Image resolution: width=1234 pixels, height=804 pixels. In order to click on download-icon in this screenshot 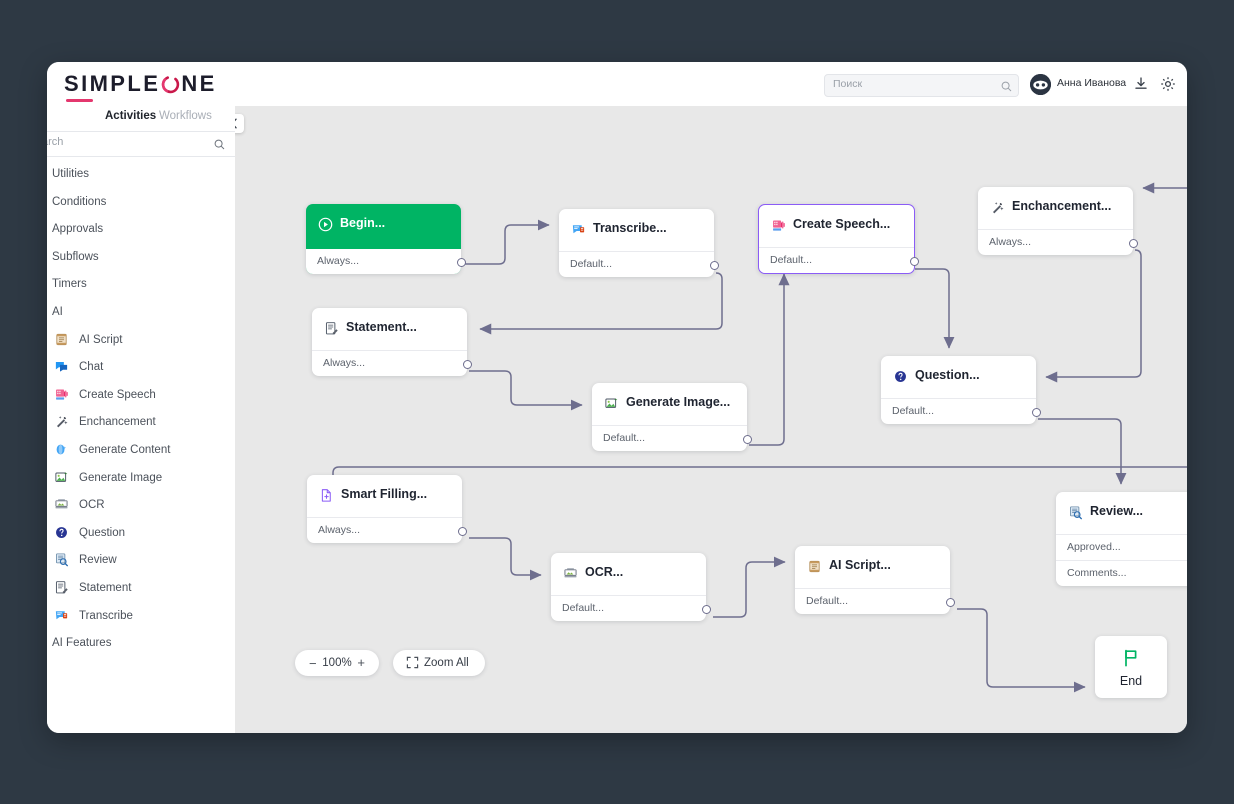, I will do `click(1141, 84)`.